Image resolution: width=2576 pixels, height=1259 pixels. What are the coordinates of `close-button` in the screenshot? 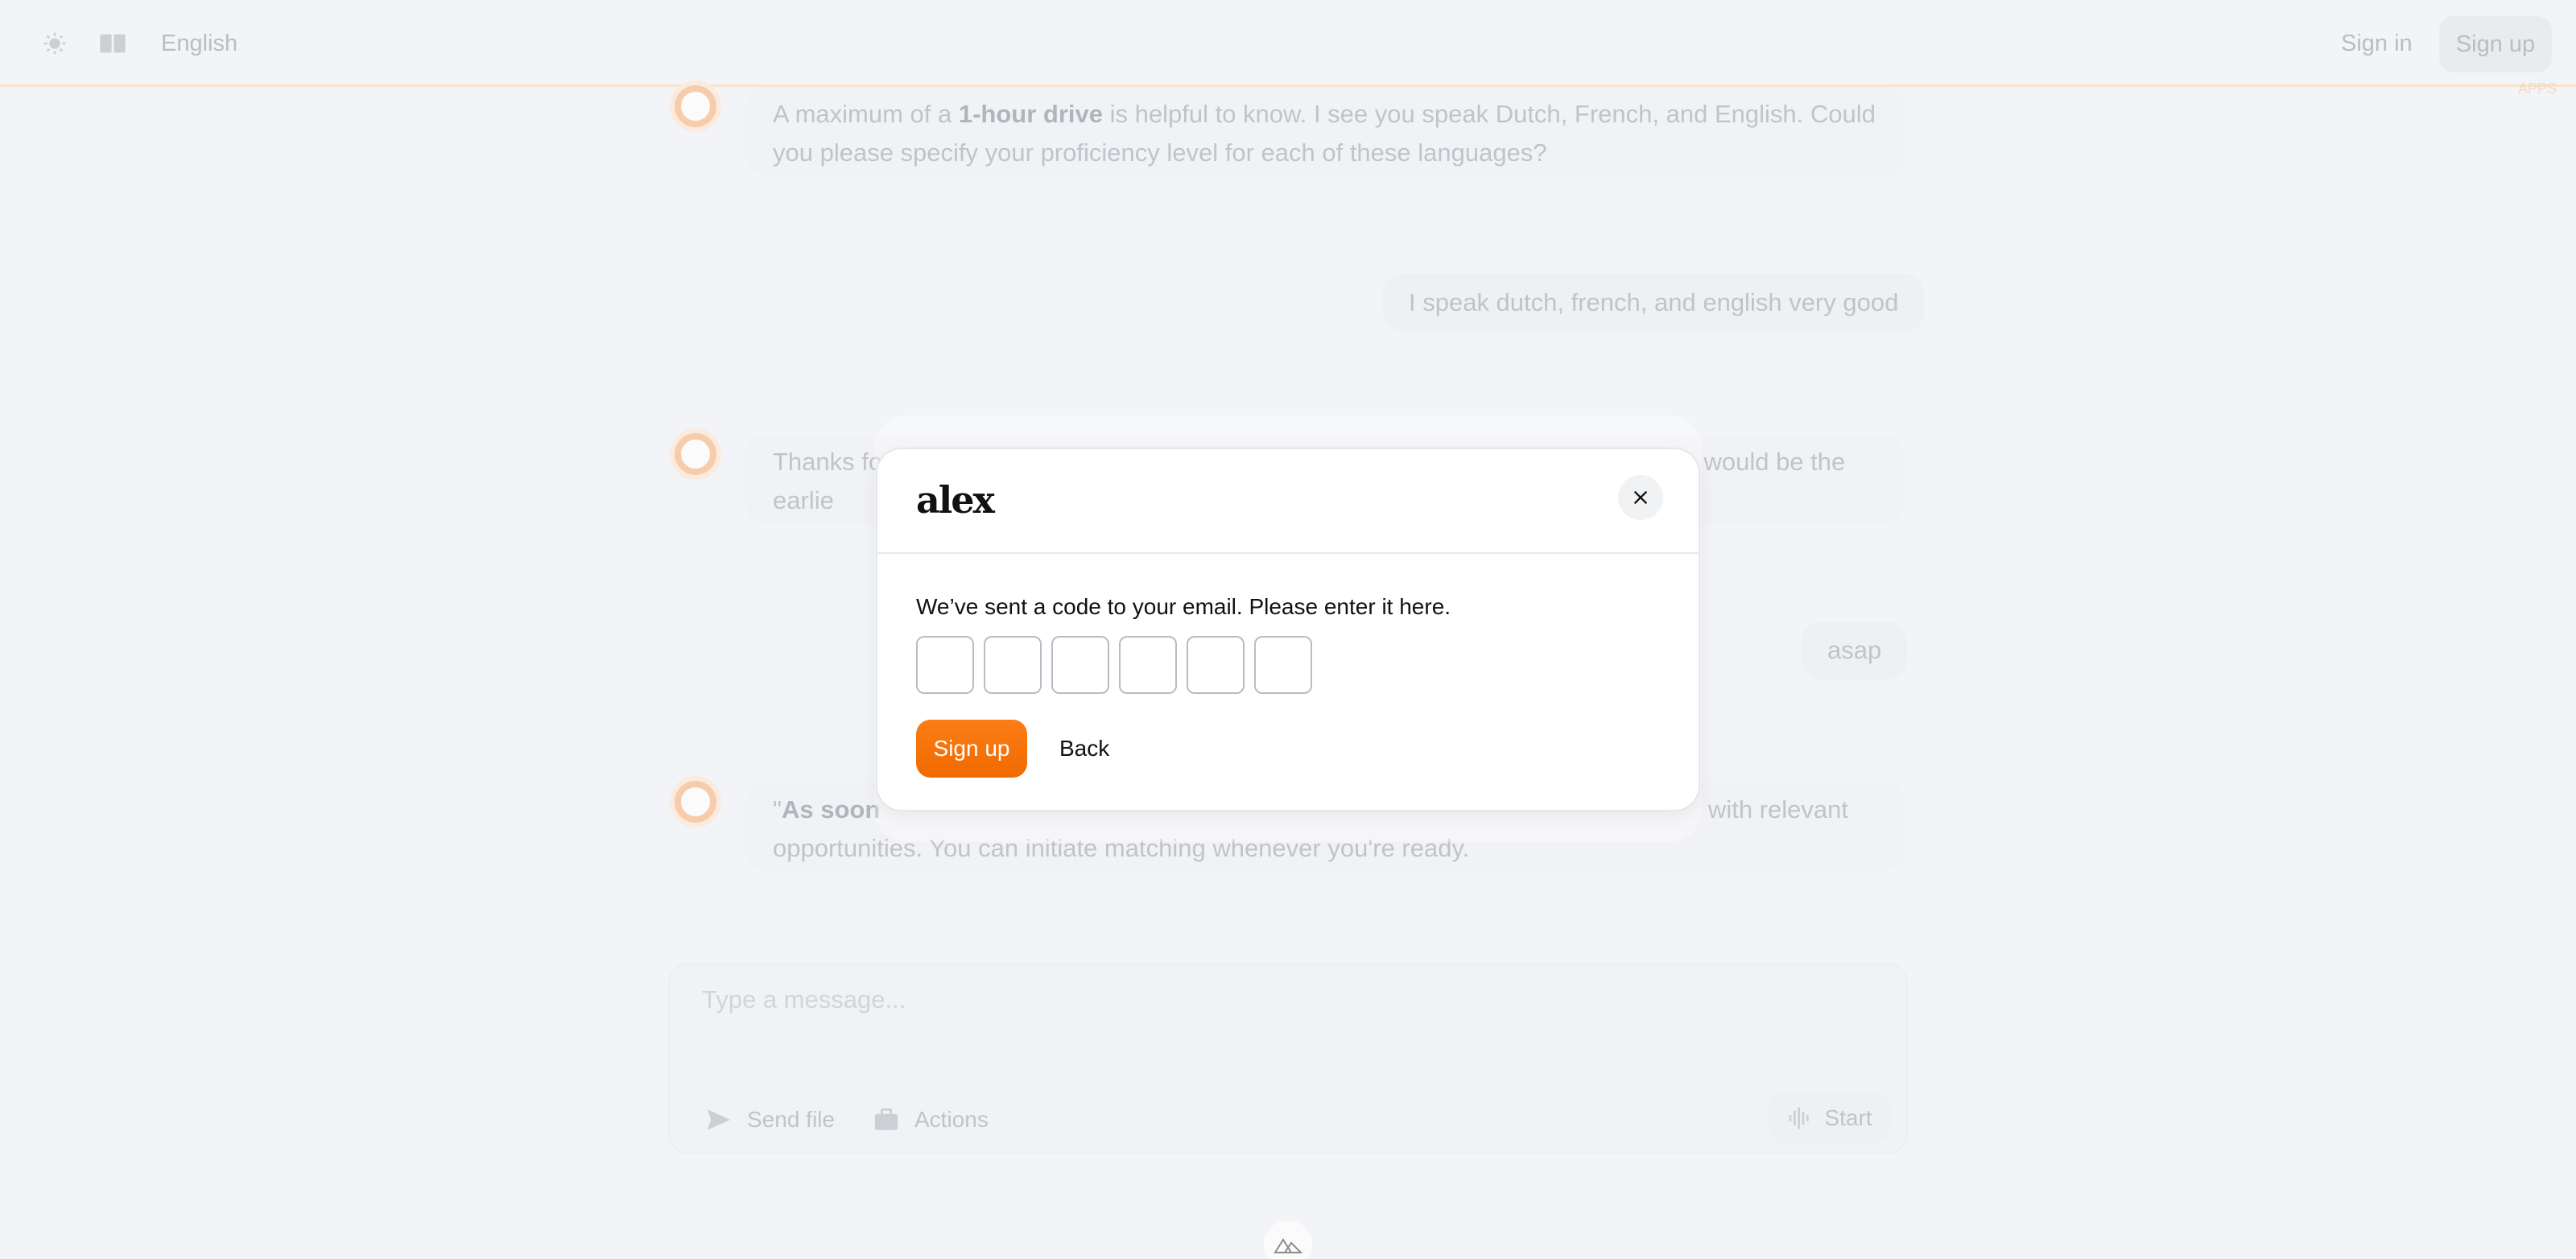 It's located at (1640, 497).